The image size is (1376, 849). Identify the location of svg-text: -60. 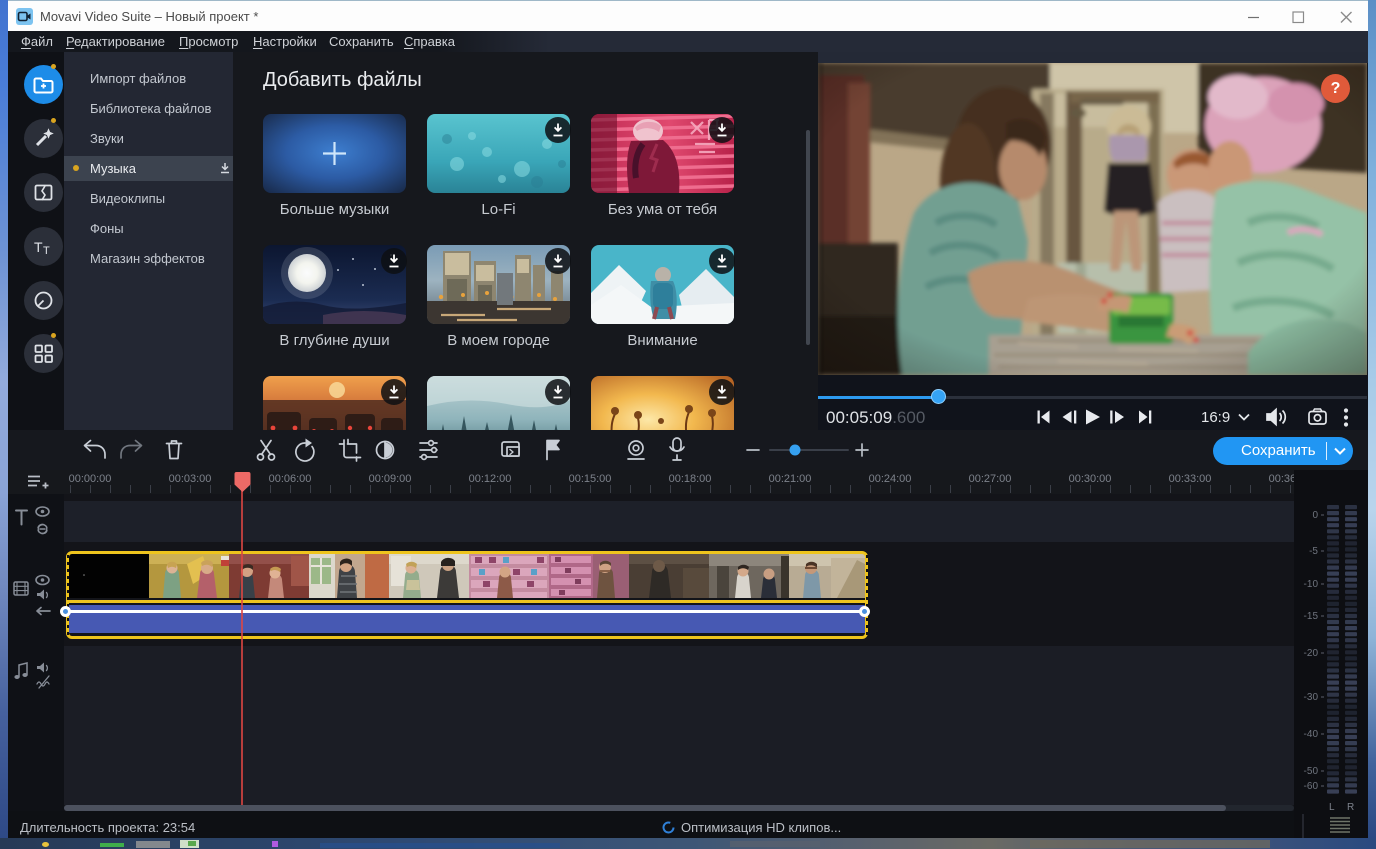
(1311, 786).